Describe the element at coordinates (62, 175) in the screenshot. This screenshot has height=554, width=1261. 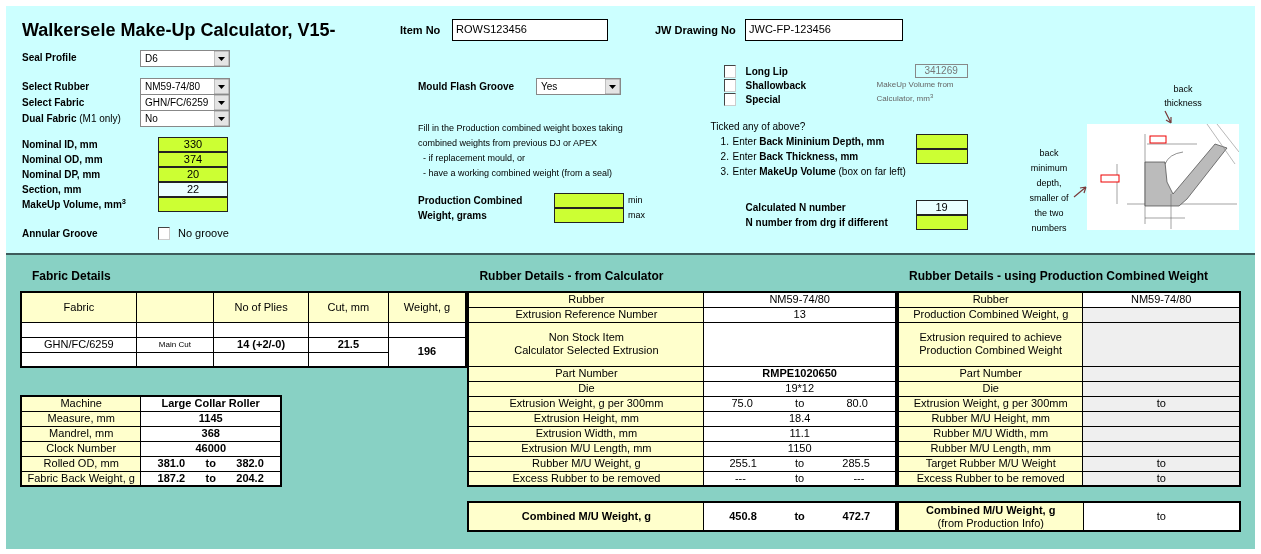
I see `field-label: Nominal DP, mm` at that location.